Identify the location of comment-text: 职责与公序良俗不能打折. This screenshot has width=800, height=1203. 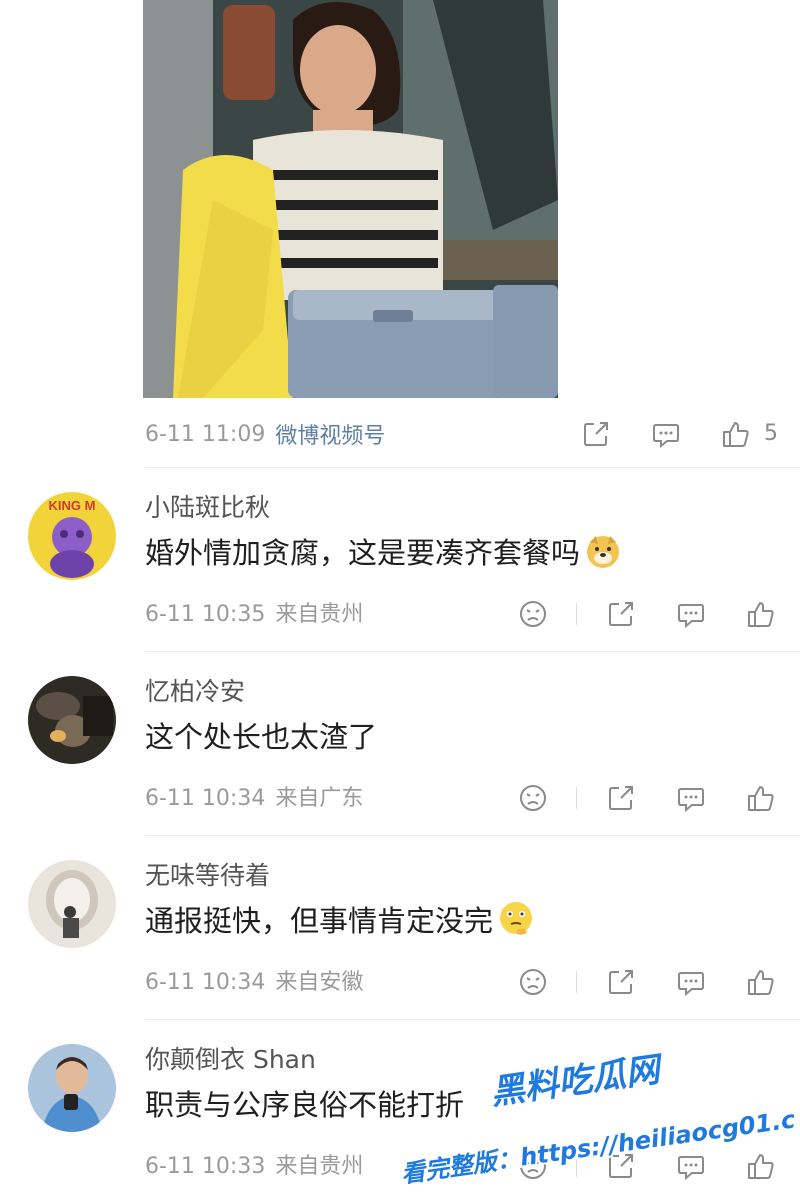
(304, 1103).